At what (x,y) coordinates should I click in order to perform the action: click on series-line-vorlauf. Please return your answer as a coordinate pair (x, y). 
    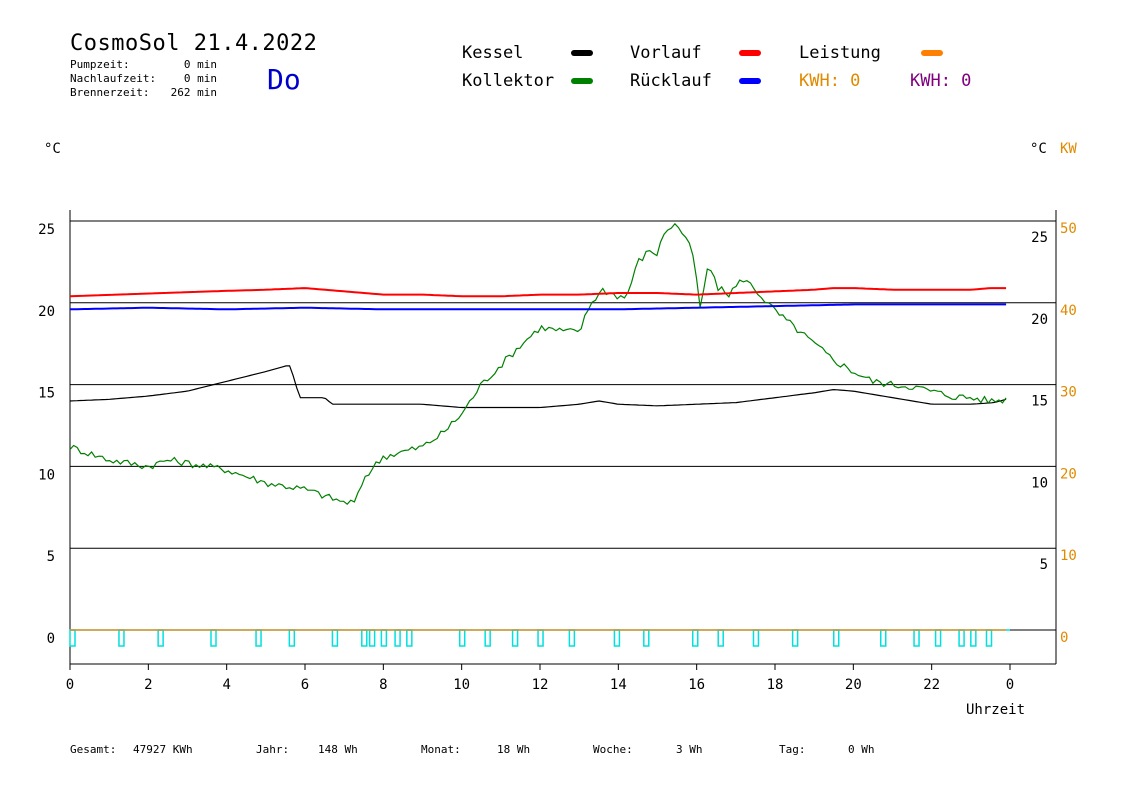
    Looking at the image, I should click on (538, 292).